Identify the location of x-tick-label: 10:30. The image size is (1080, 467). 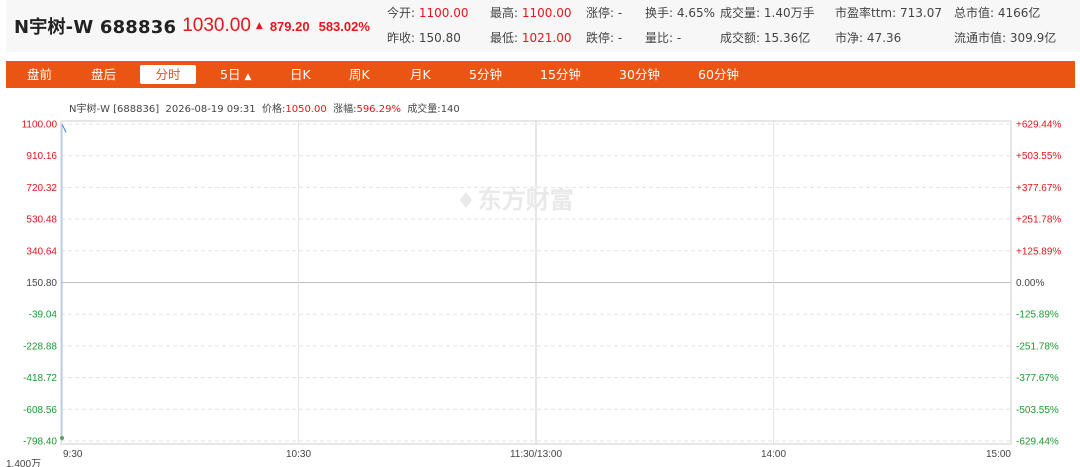
(298, 454).